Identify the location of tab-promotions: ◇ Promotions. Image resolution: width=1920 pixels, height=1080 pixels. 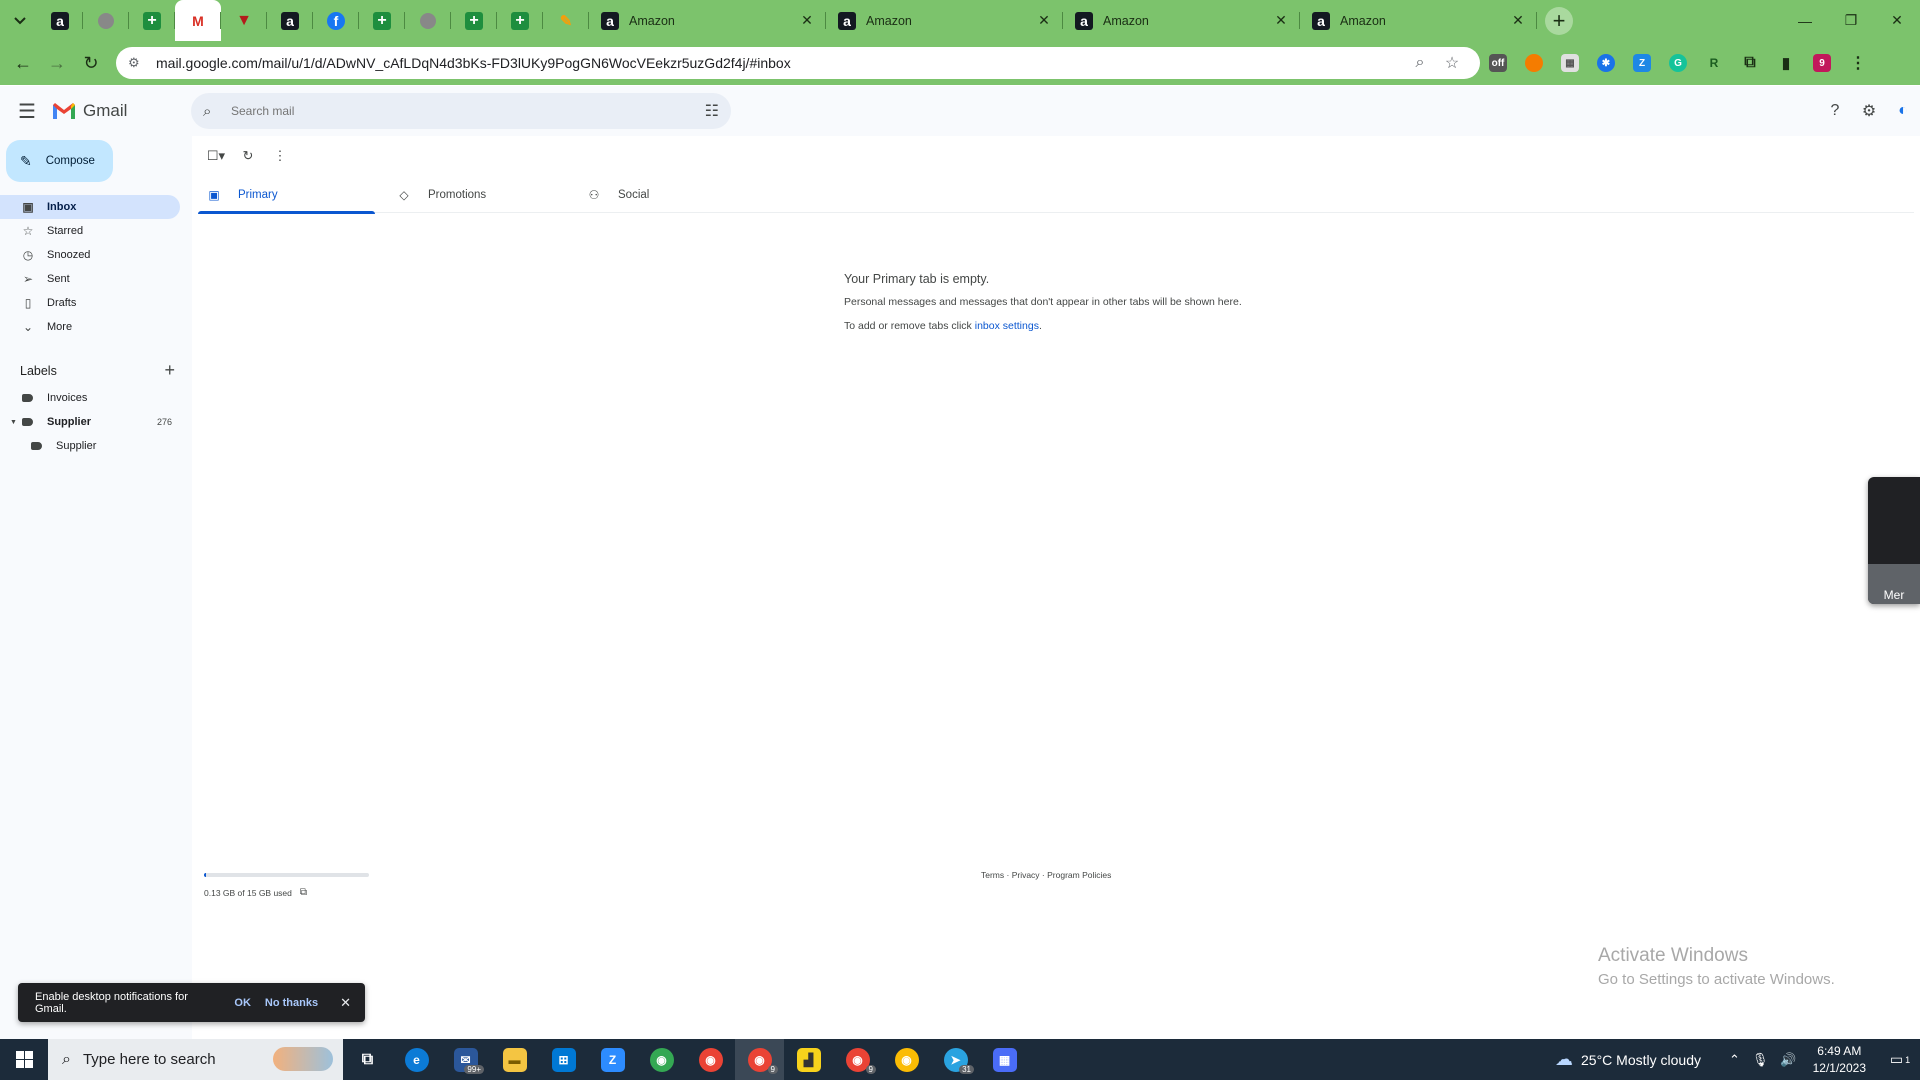
(476, 194).